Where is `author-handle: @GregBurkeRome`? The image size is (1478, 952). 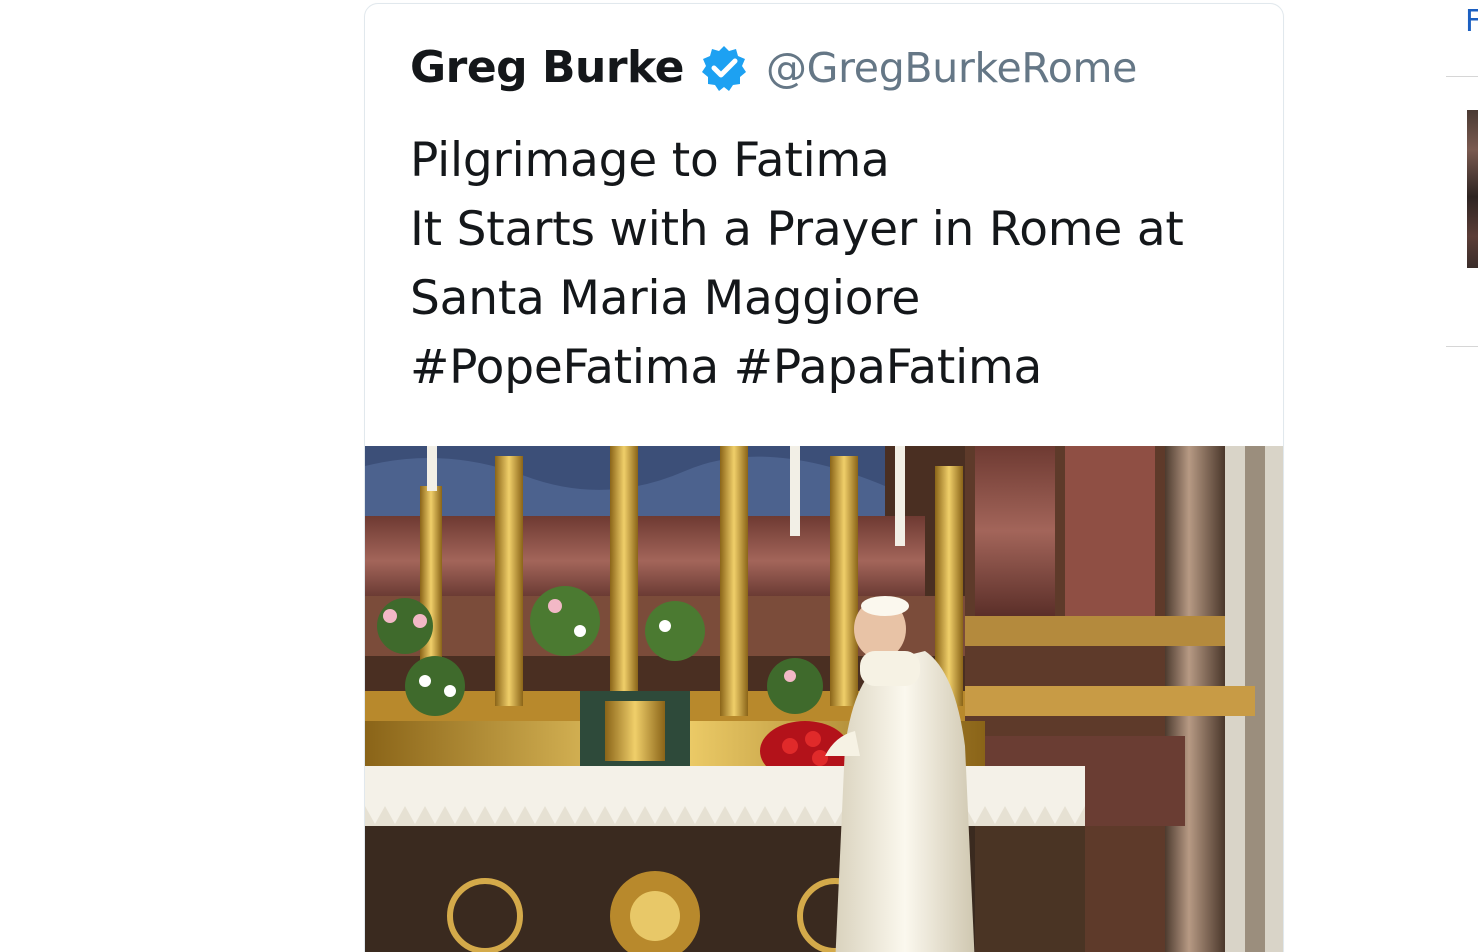
author-handle: @GregBurkeRome is located at coordinates (951, 68).